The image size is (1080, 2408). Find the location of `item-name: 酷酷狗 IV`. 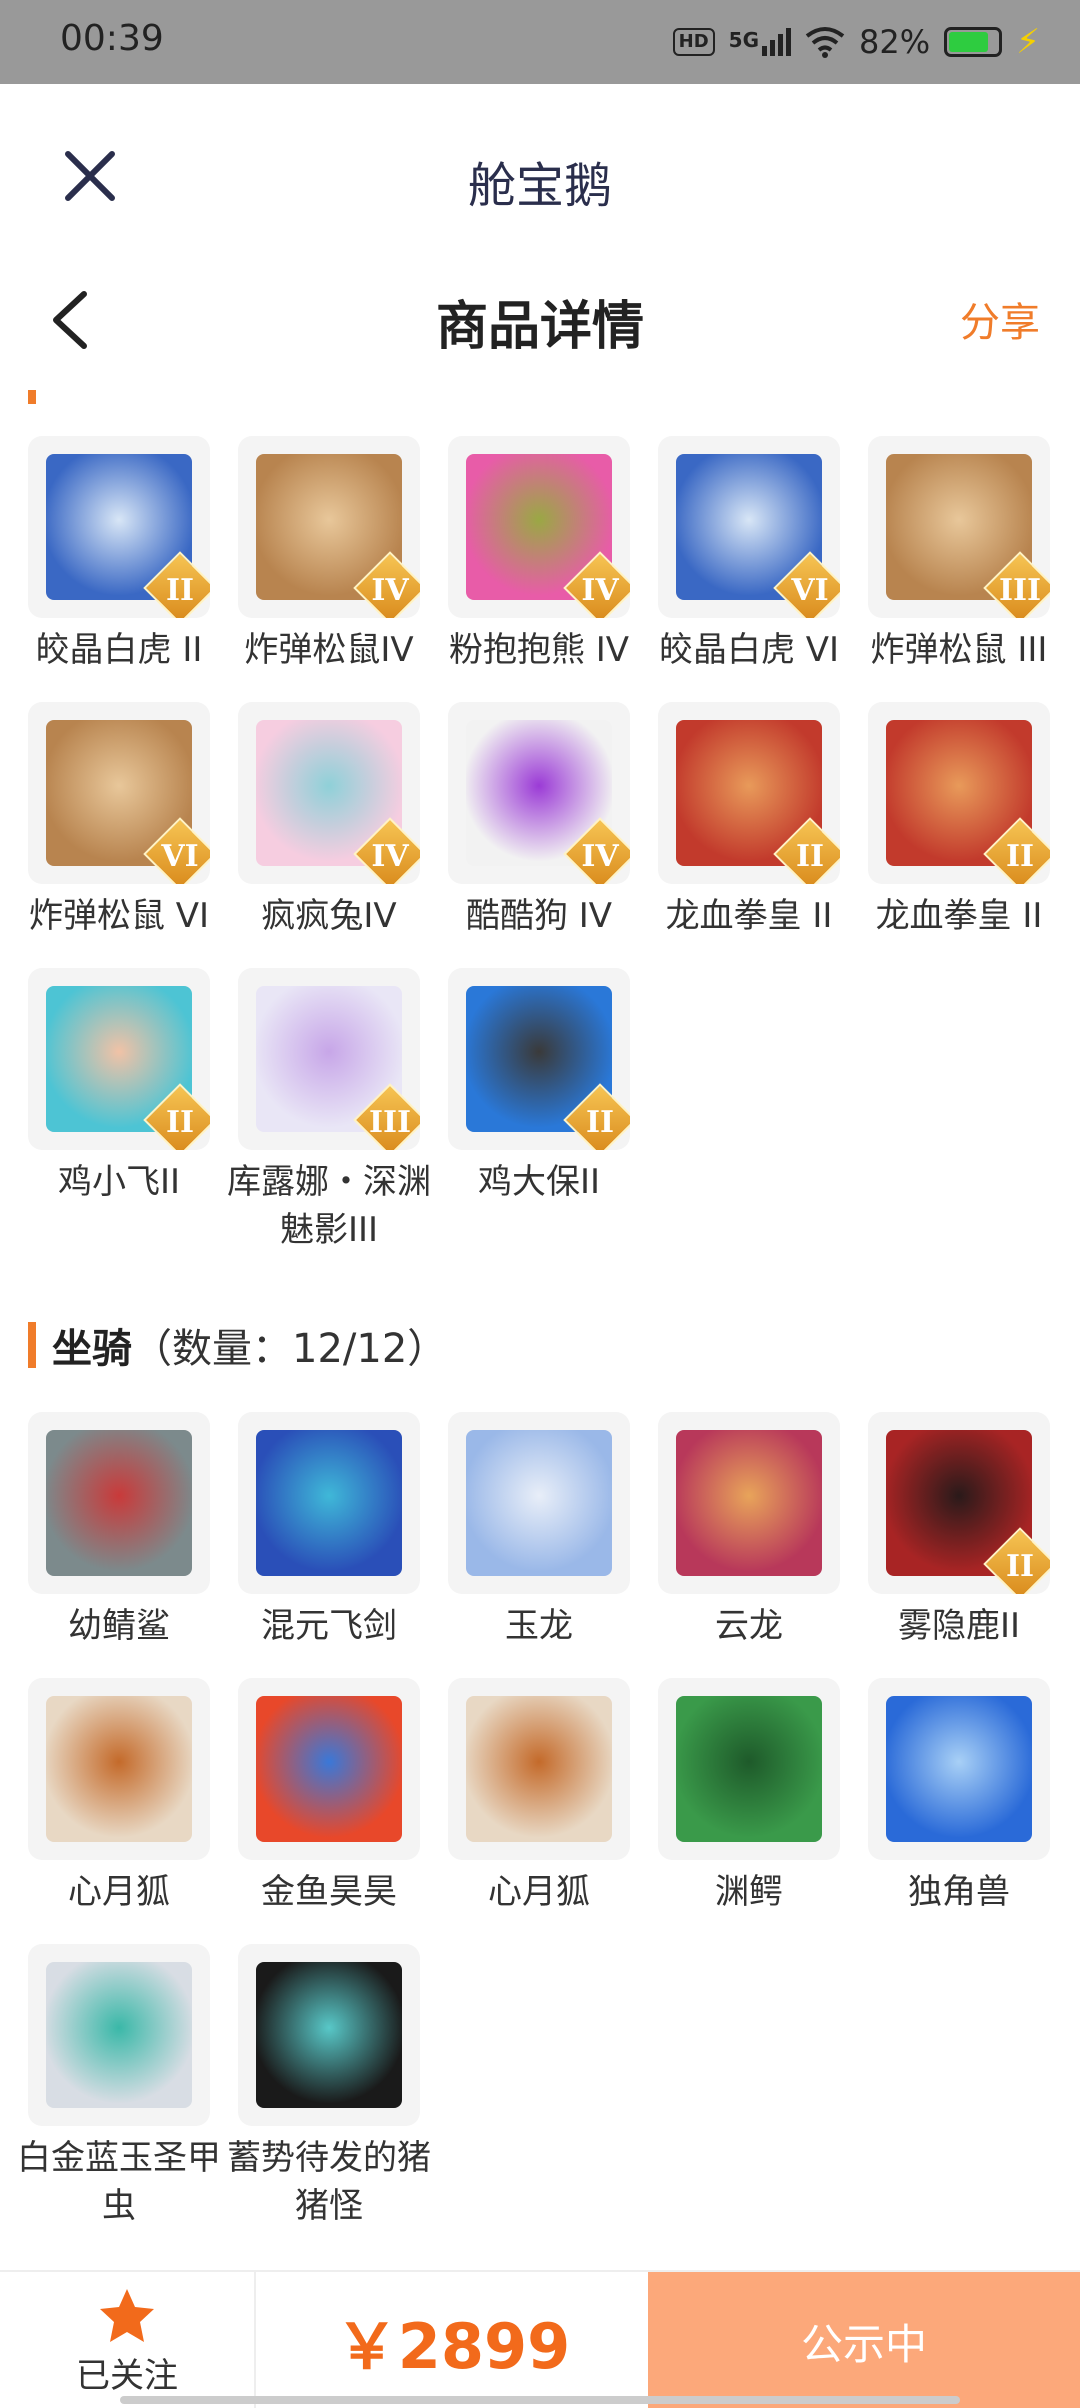

item-name: 酷酷狗 IV is located at coordinates (539, 916).